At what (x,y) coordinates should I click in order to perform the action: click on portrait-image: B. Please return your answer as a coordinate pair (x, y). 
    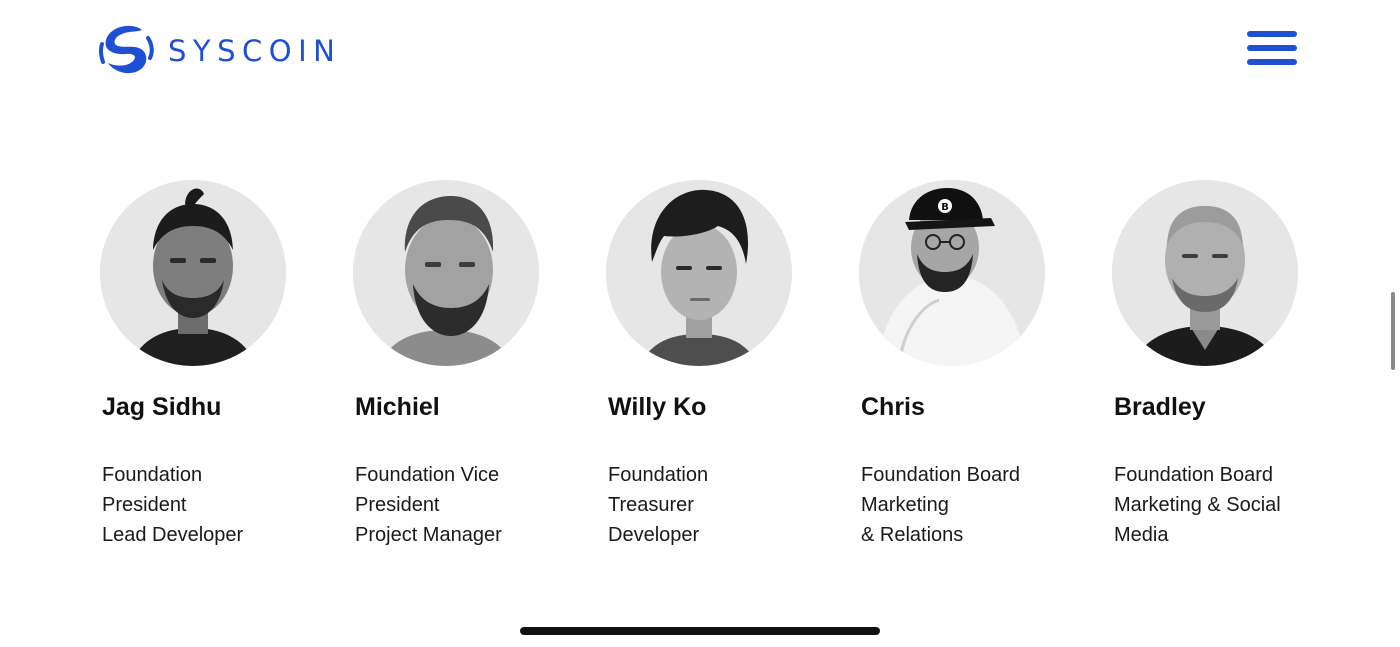
    Looking at the image, I should click on (952, 273).